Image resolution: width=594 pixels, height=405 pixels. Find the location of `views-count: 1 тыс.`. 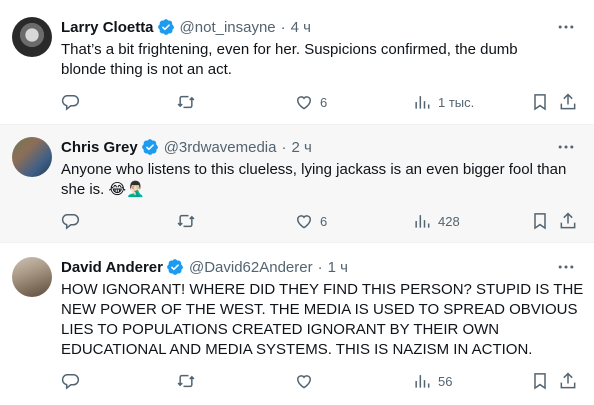

views-count: 1 тыс. is located at coordinates (456, 102).